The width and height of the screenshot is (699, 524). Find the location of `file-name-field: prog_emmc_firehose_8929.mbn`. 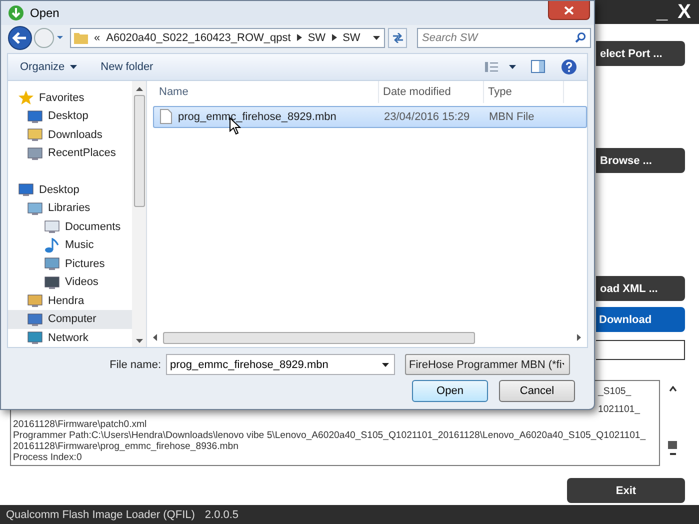

file-name-field: prog_emmc_firehose_8929.mbn is located at coordinates (280, 364).